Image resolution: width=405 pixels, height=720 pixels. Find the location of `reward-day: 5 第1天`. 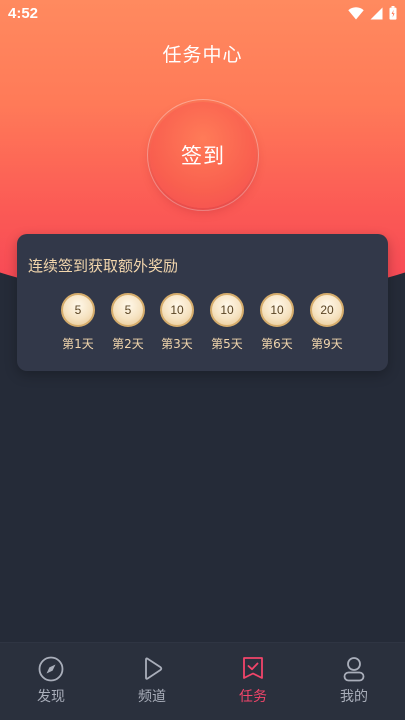

reward-day: 5 第1天 is located at coordinates (78, 322).